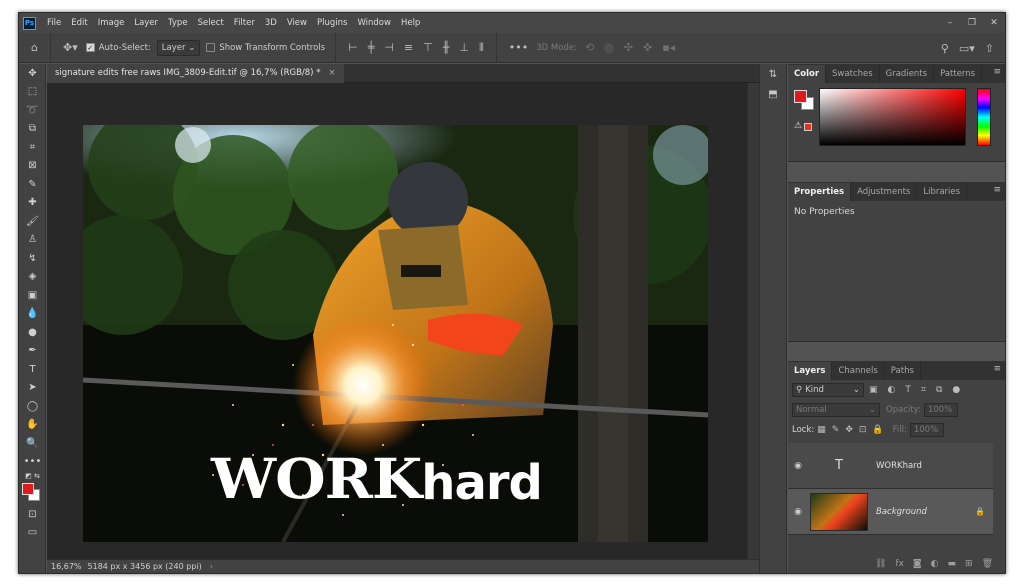 This screenshot has width=1023, height=588. What do you see at coordinates (917, 564) in the screenshot?
I see `add-mask-icon: ◙` at bounding box center [917, 564].